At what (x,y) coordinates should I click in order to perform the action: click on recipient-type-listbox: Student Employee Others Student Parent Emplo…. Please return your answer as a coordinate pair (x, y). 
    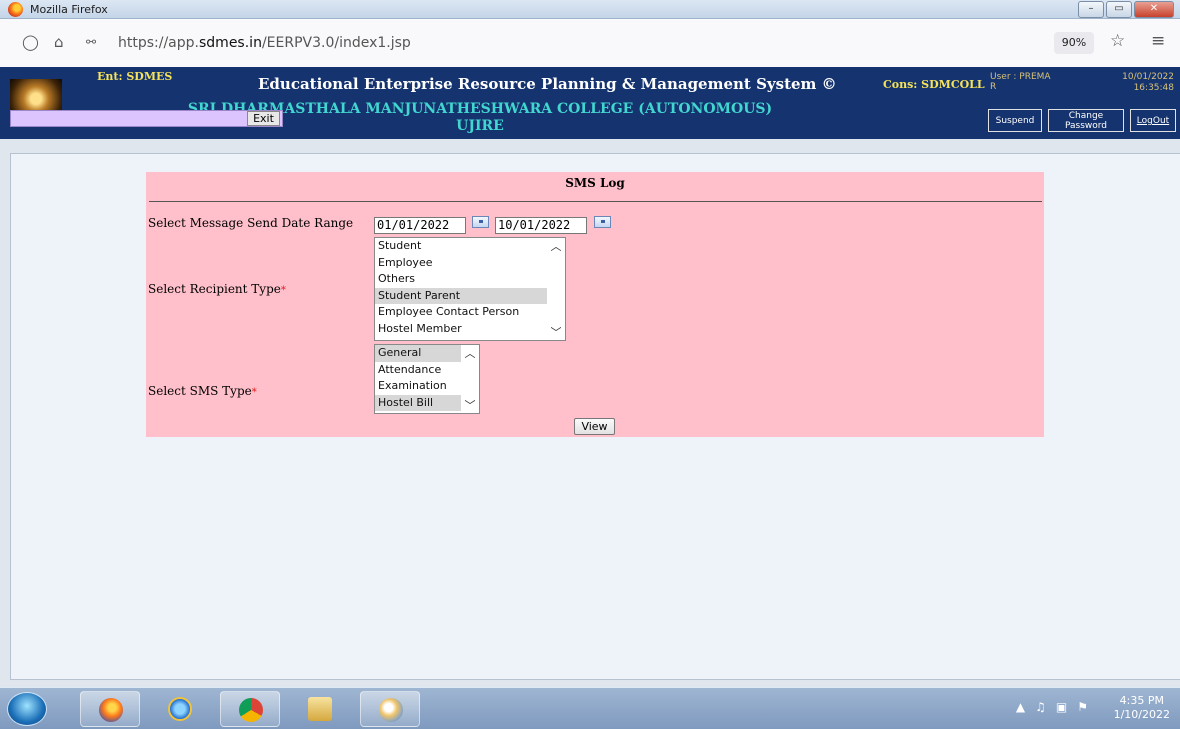
    Looking at the image, I should click on (470, 289).